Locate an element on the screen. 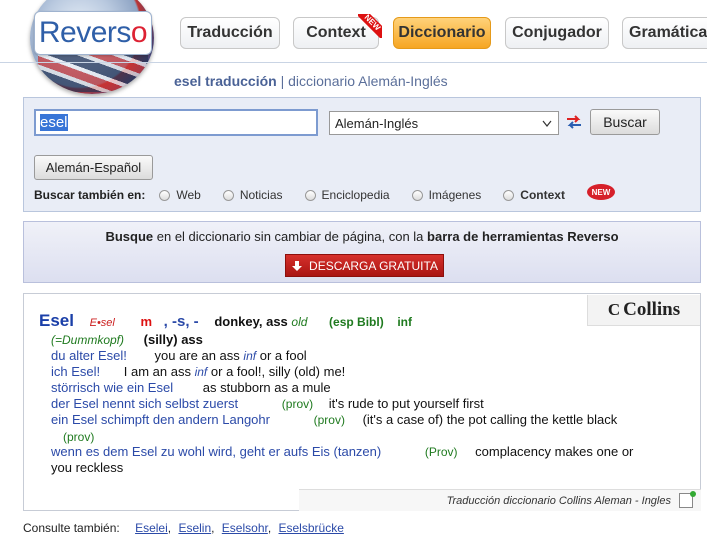 The image size is (707, 545). main-translation: donkey, ass is located at coordinates (251, 321).